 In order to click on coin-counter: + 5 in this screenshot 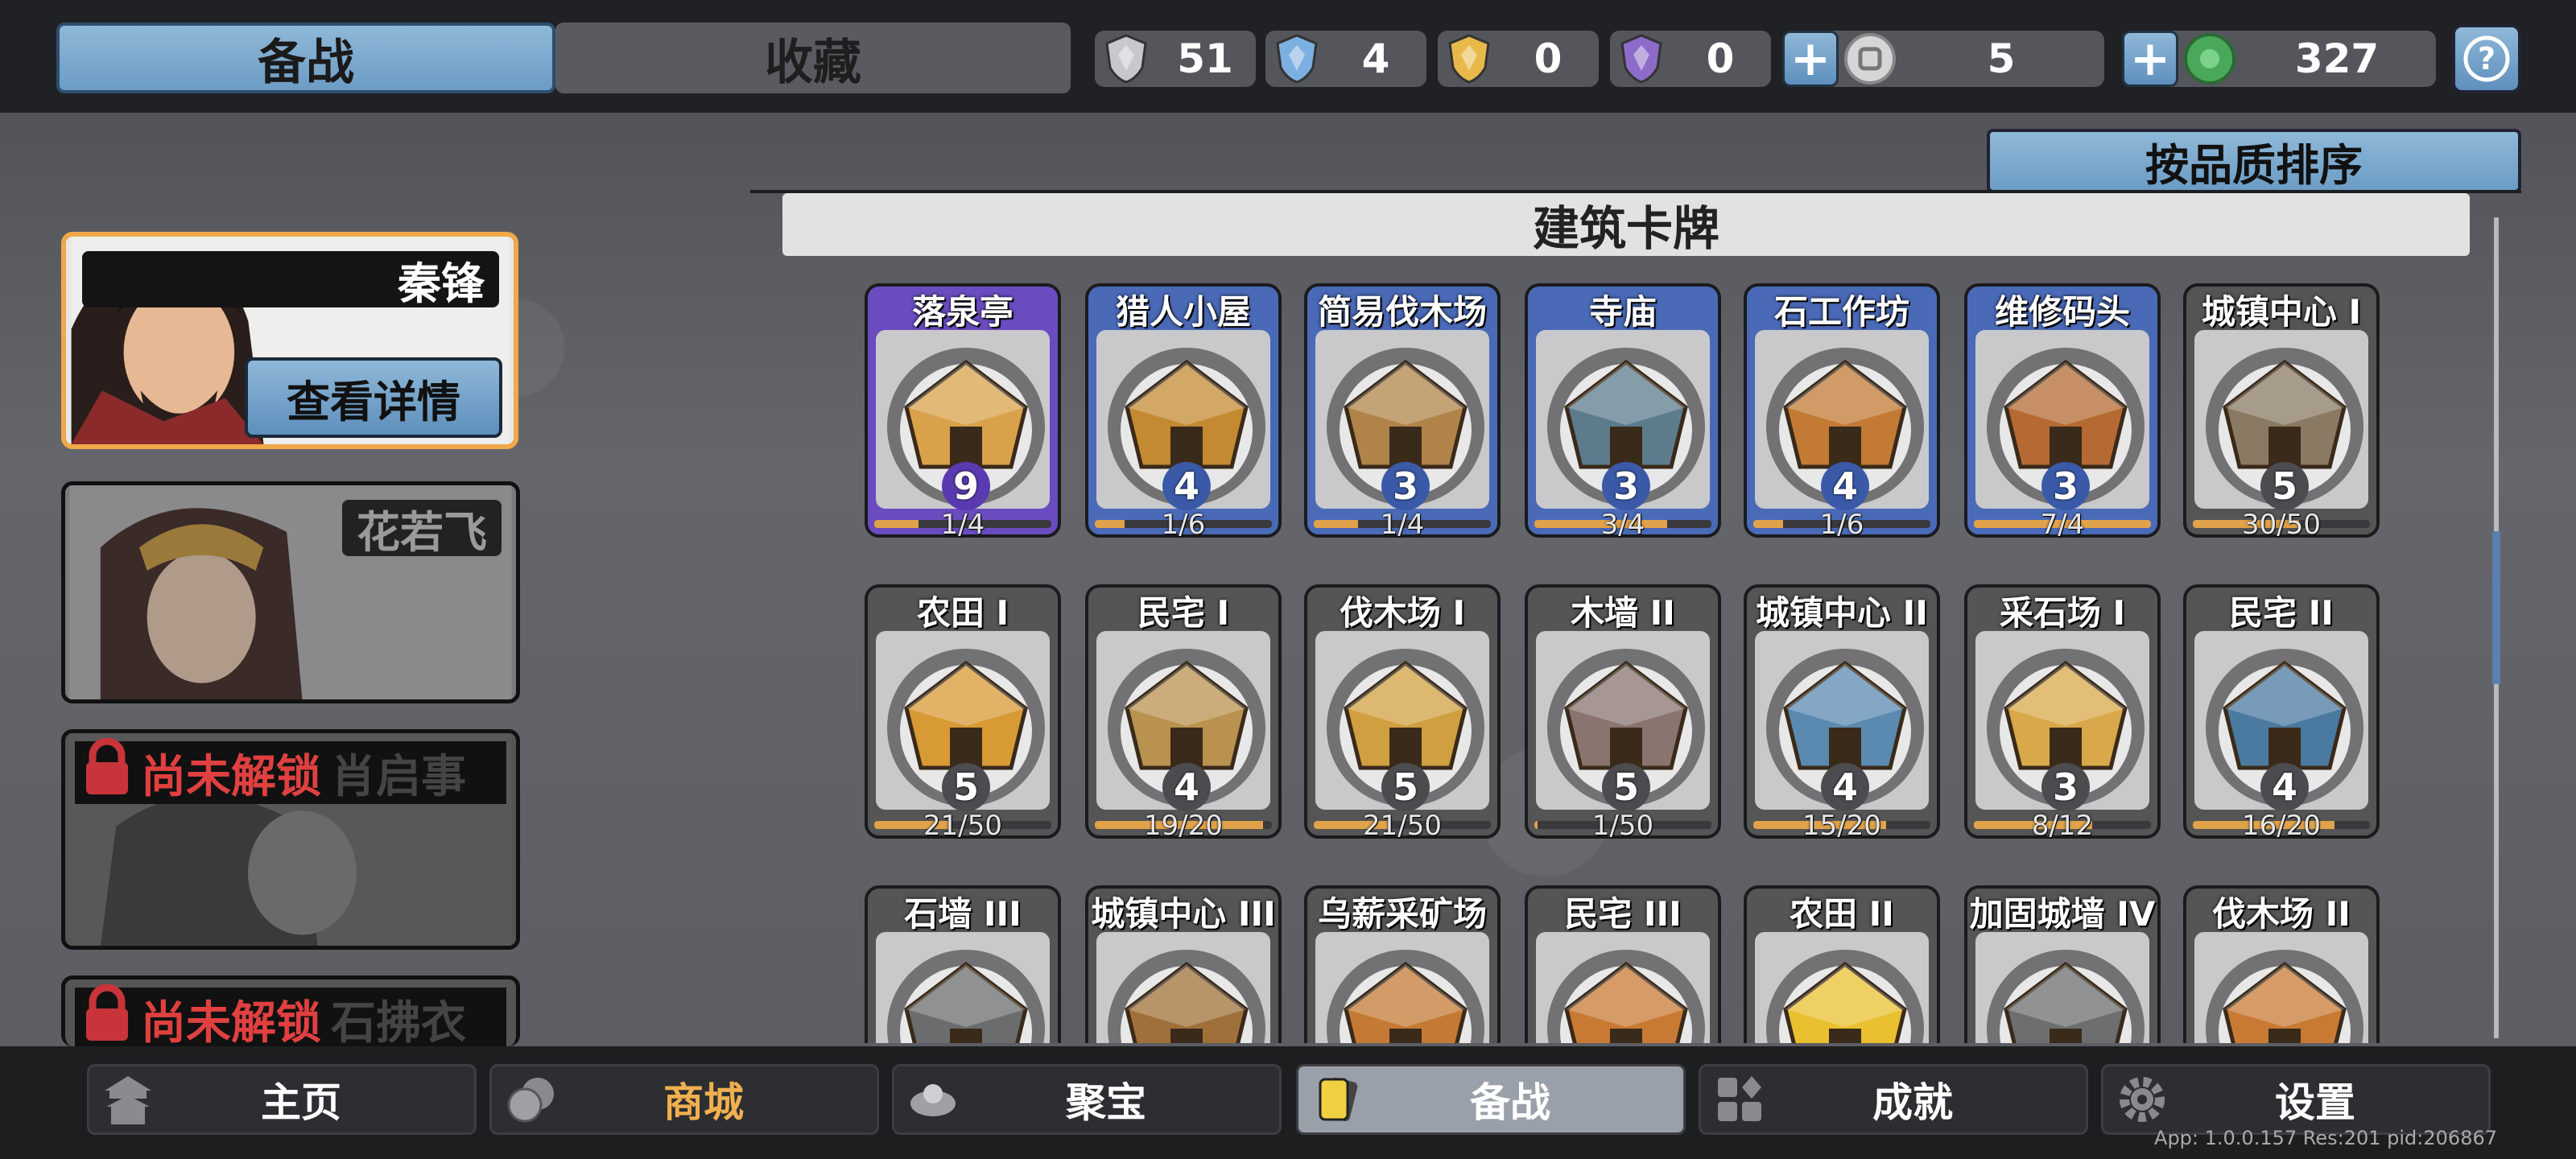, I will do `click(1943, 59)`.